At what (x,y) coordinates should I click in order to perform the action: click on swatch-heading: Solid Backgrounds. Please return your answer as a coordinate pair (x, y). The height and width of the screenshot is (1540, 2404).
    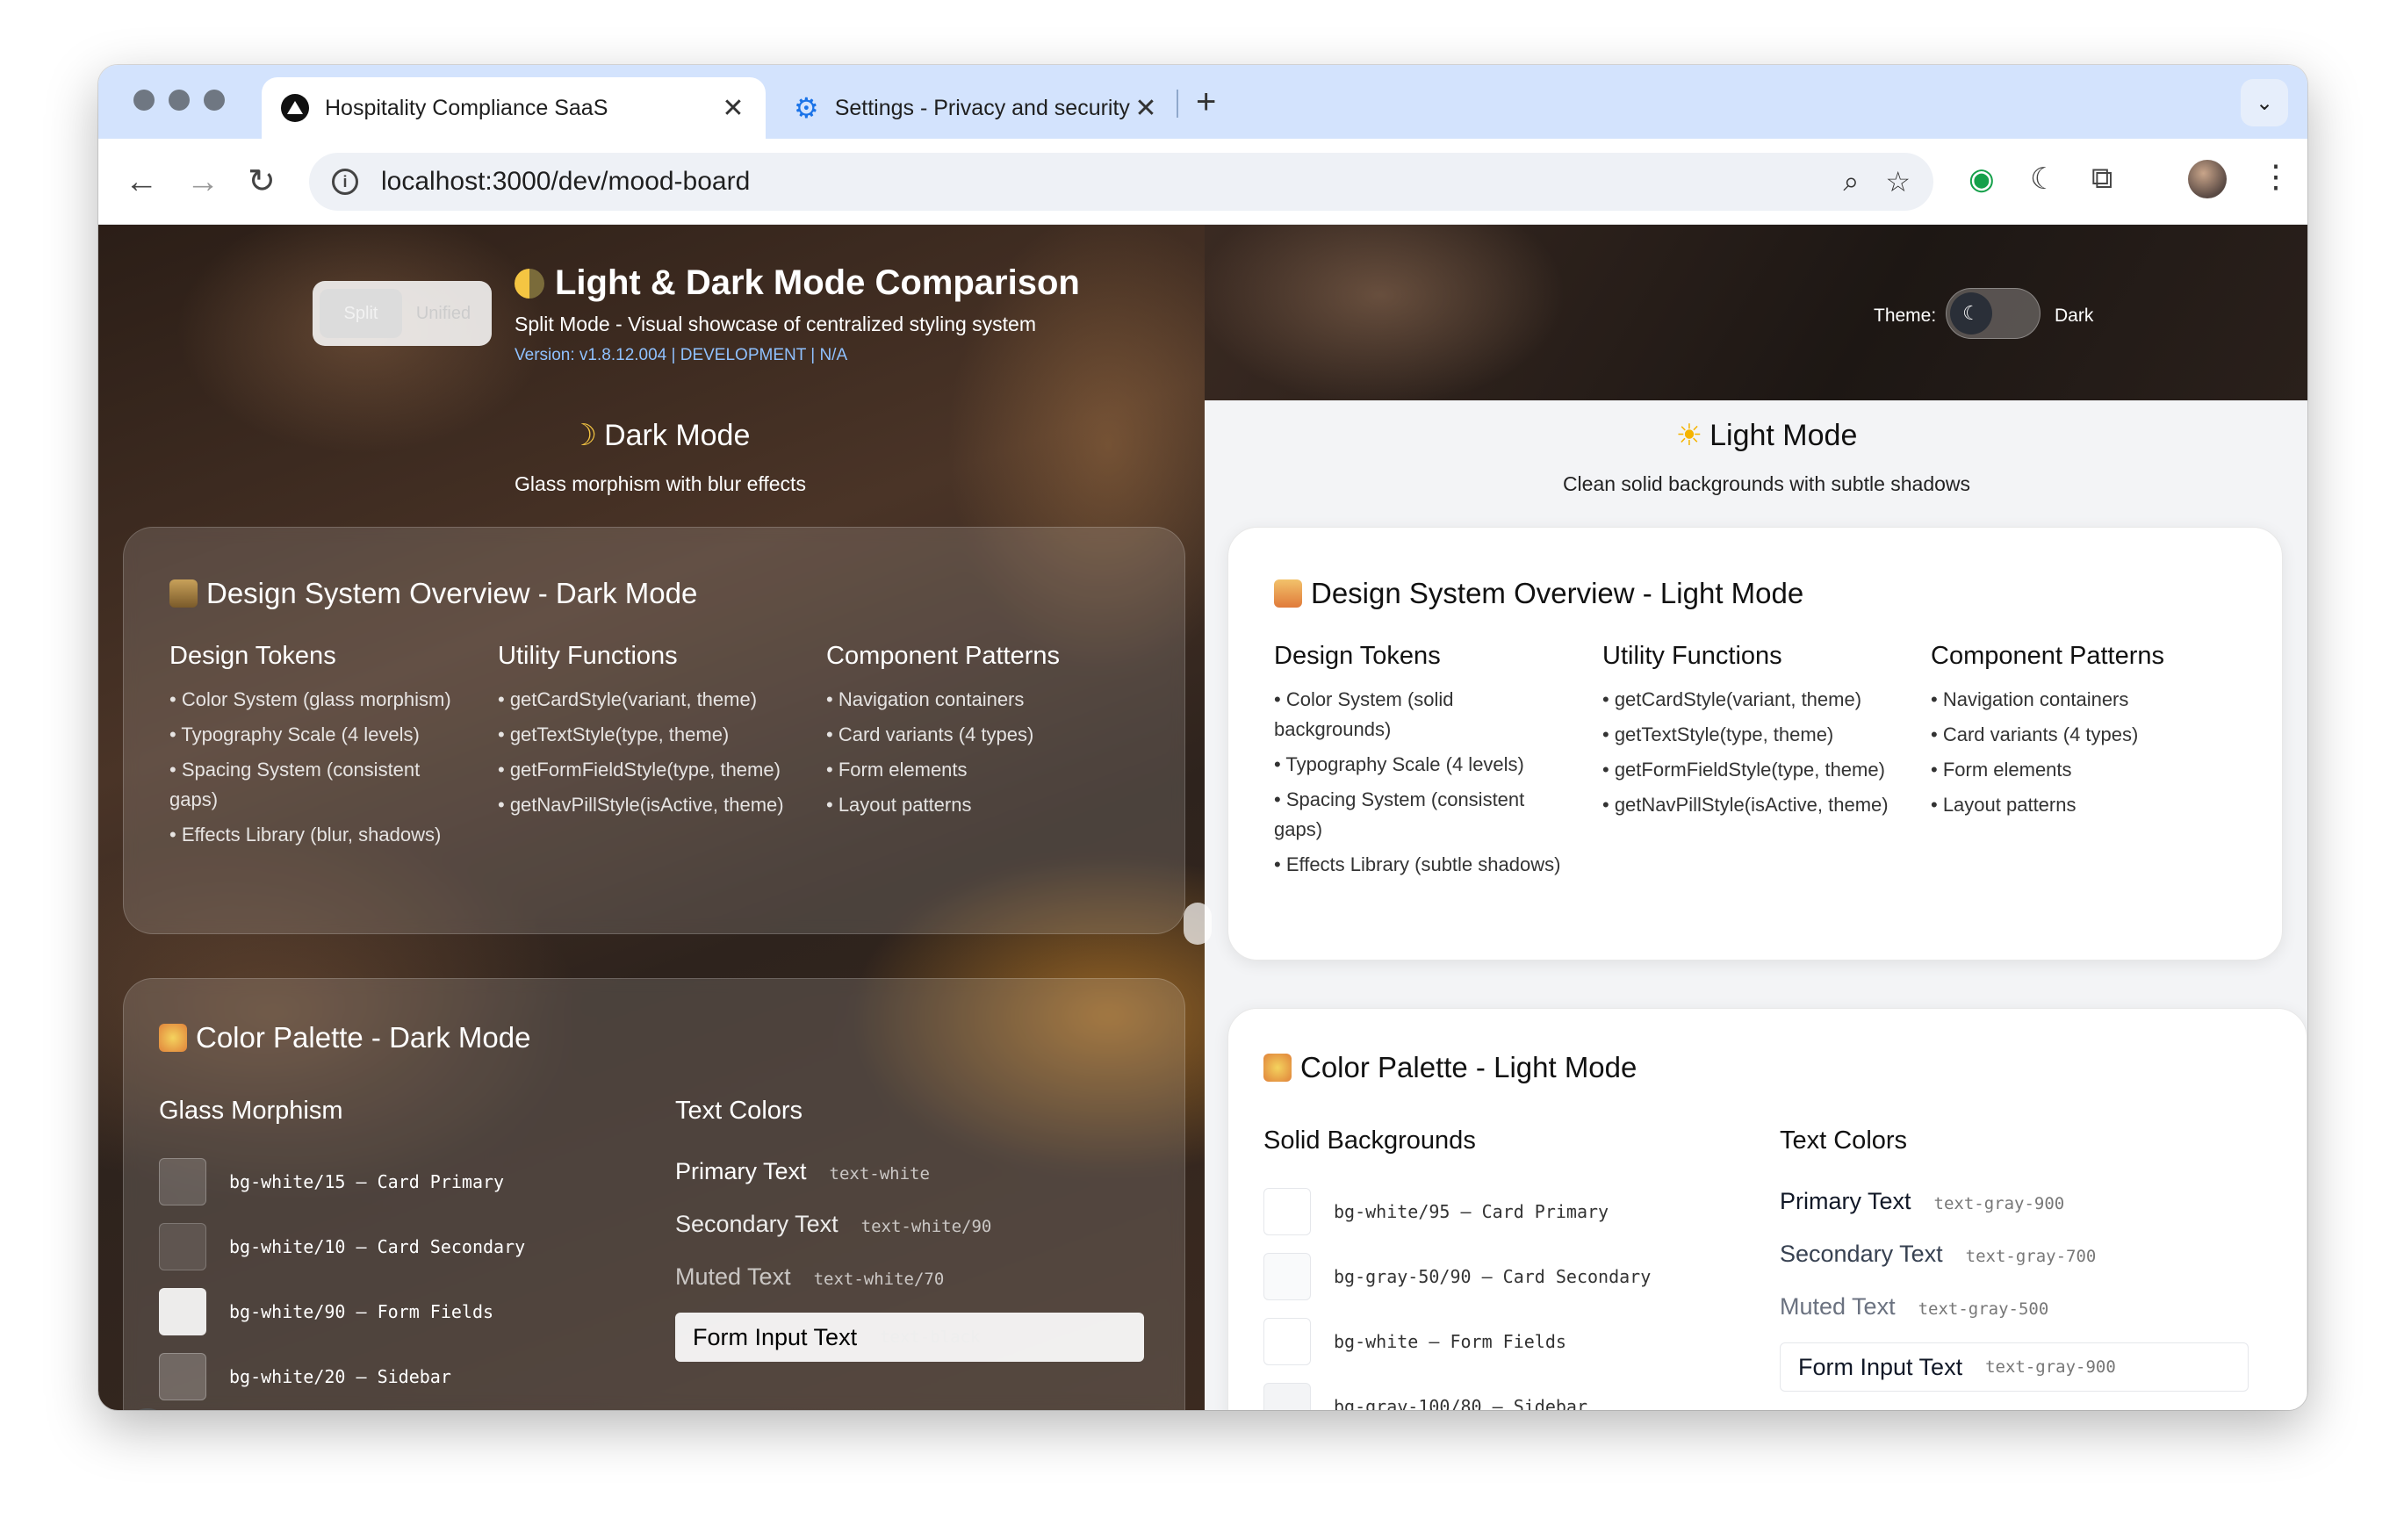
    Looking at the image, I should click on (1370, 1140).